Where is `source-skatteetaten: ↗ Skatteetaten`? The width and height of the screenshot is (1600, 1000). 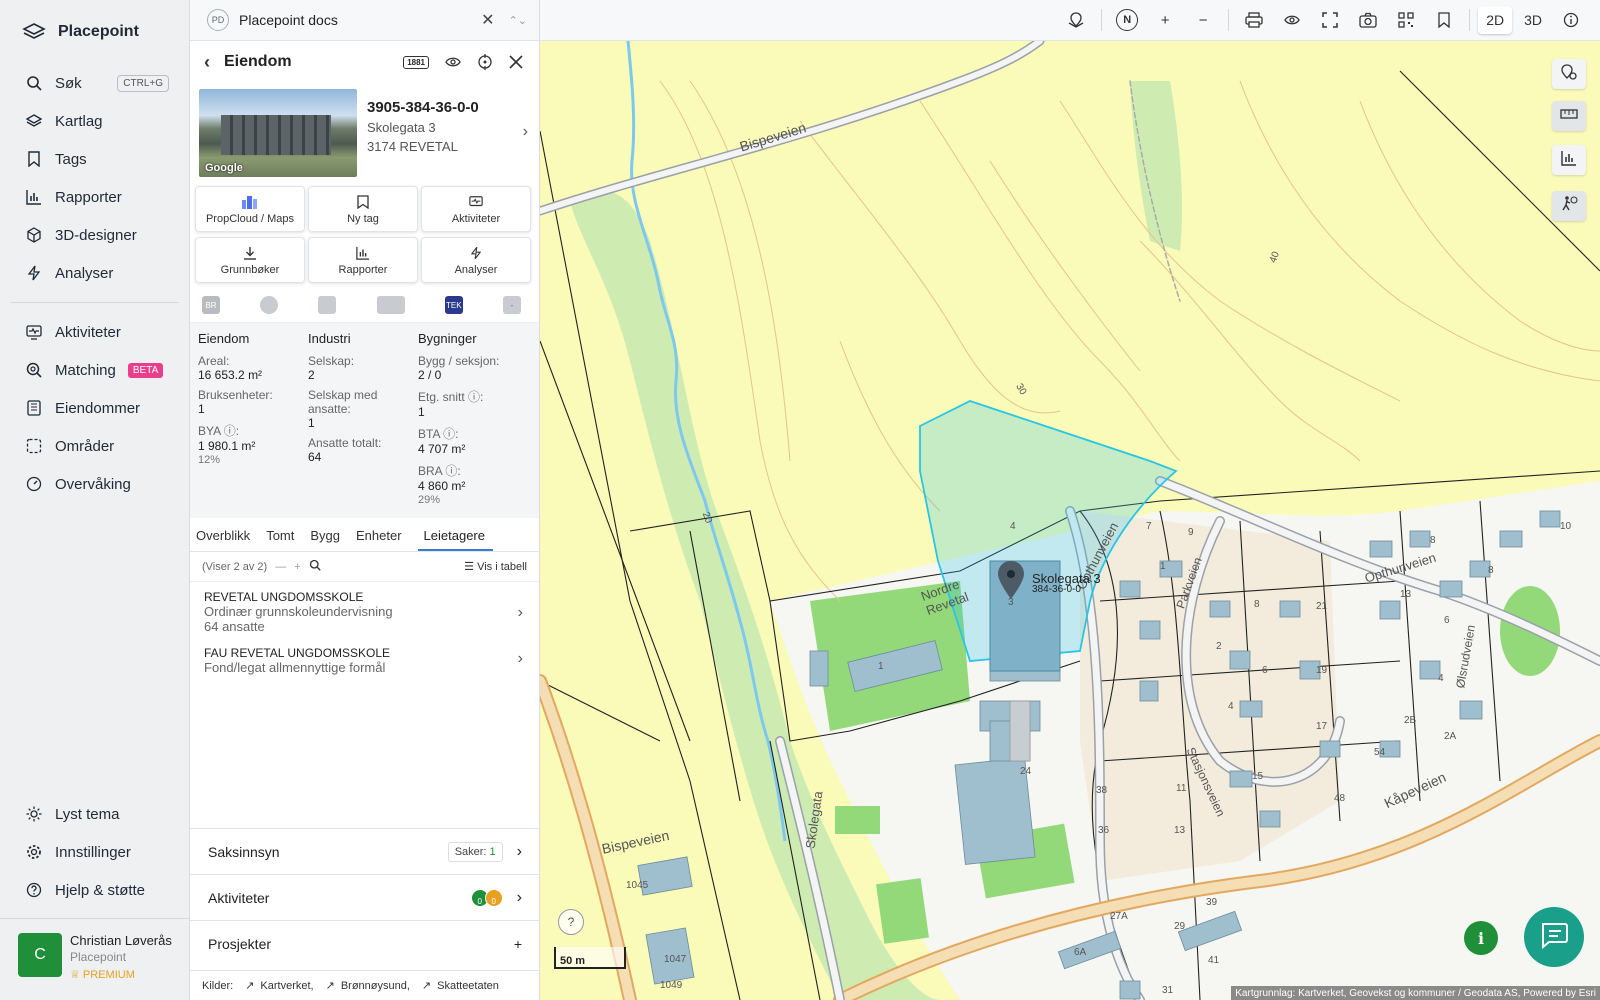
source-skatteetaten: ↗ Skatteetaten is located at coordinates (457, 985).